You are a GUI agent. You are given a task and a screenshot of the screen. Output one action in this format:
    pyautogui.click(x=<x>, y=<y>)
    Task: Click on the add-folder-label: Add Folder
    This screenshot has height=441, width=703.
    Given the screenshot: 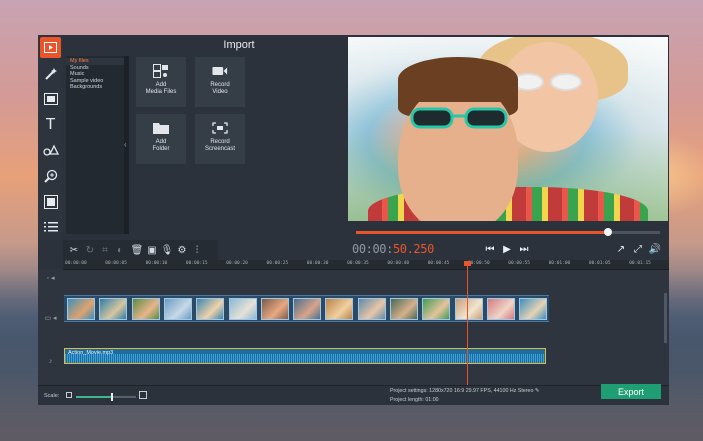 What is the action you would take?
    pyautogui.click(x=161, y=145)
    